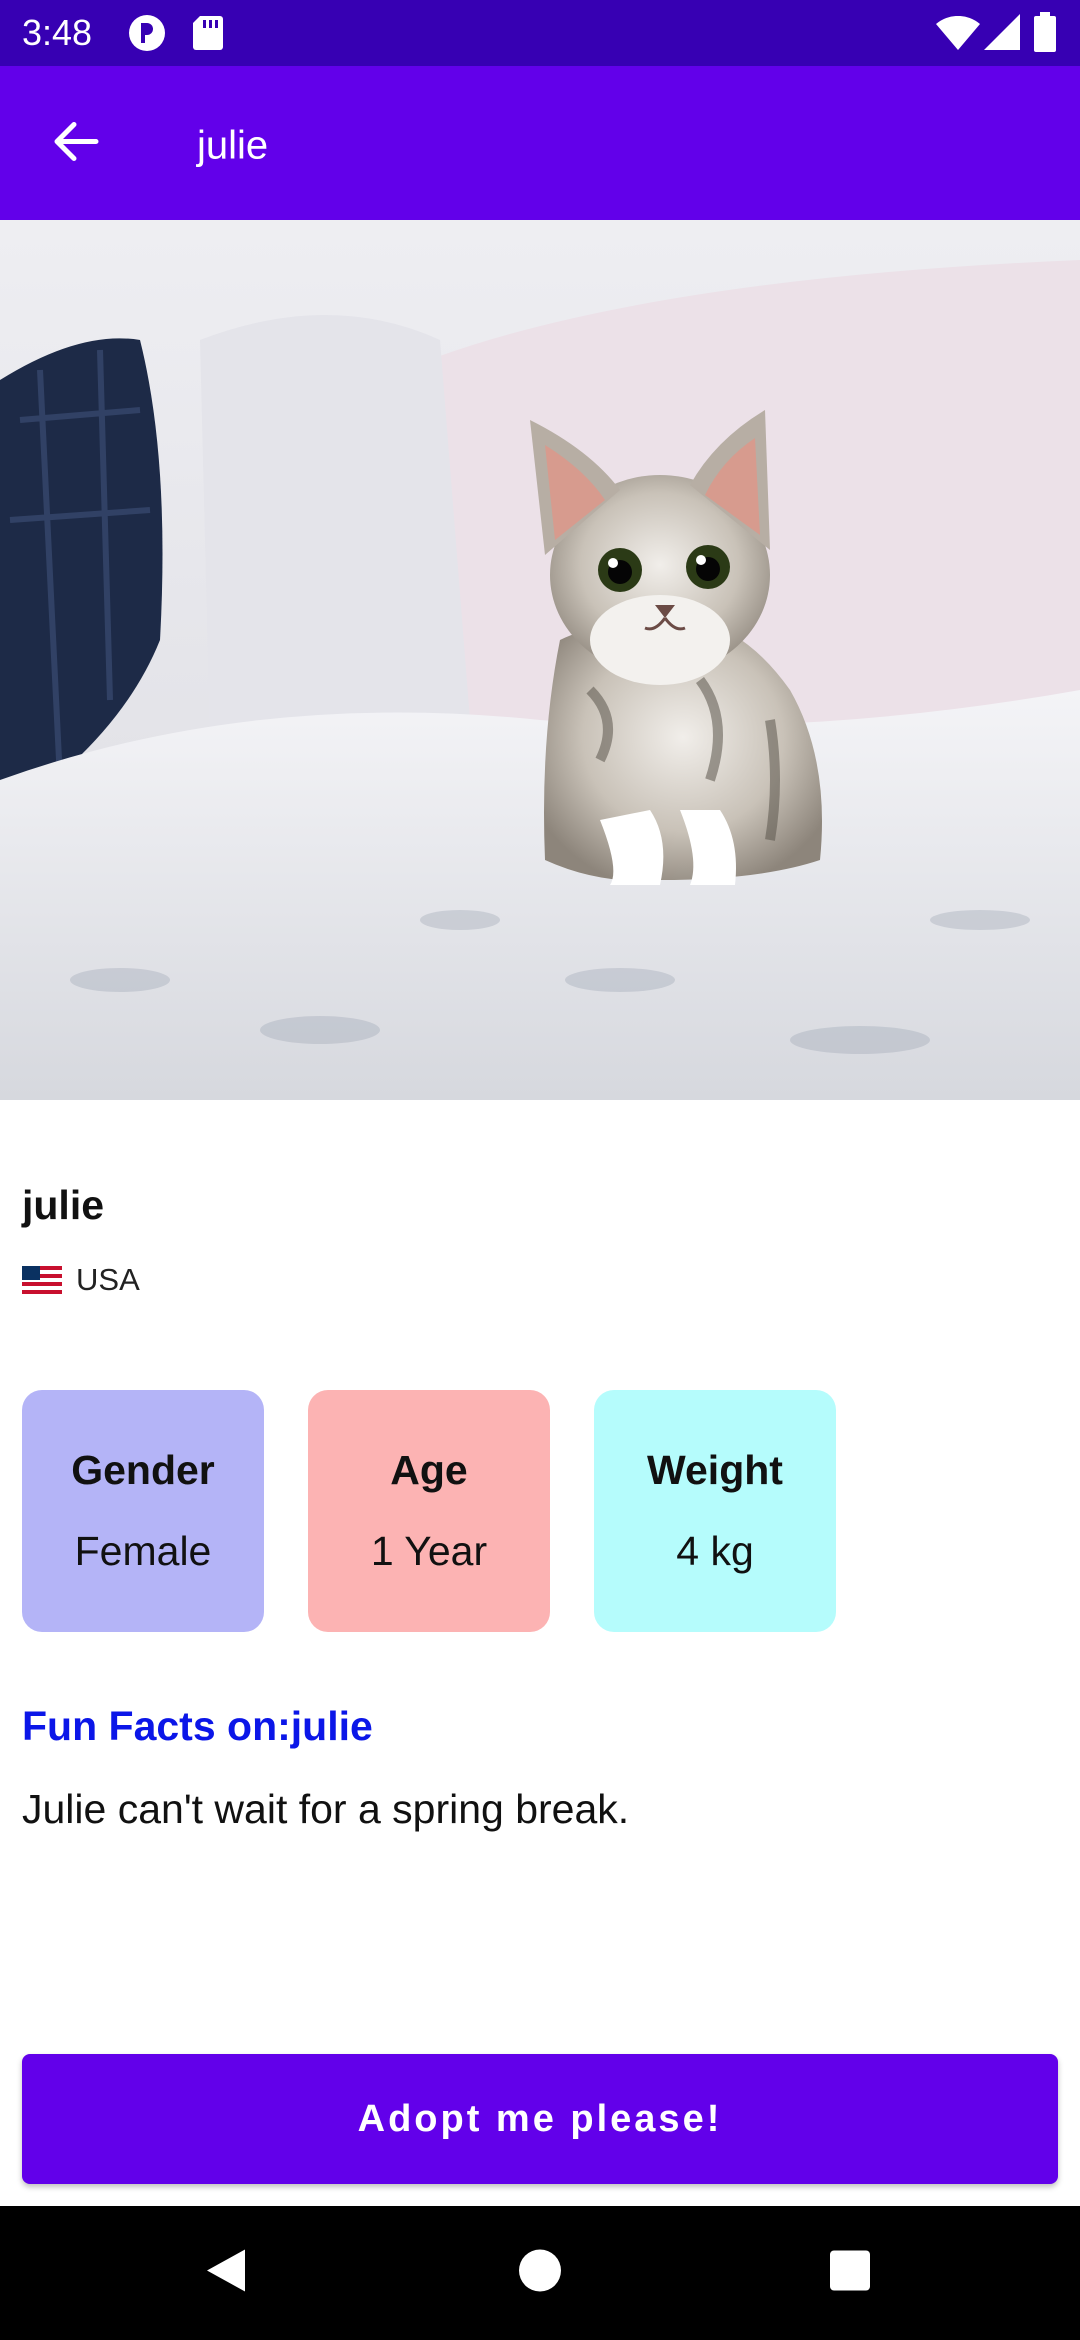  Describe the element at coordinates (715, 1470) in the screenshot. I see `weight-label: Weight` at that location.